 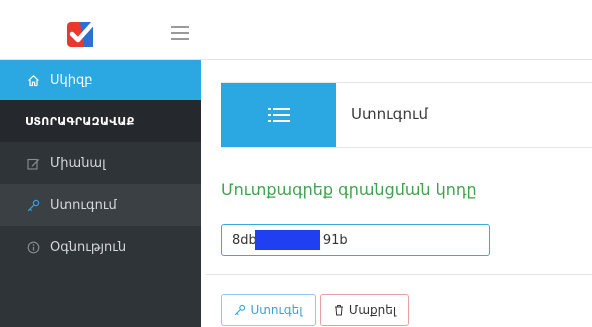 I want to click on info-icon, so click(x=33, y=247).